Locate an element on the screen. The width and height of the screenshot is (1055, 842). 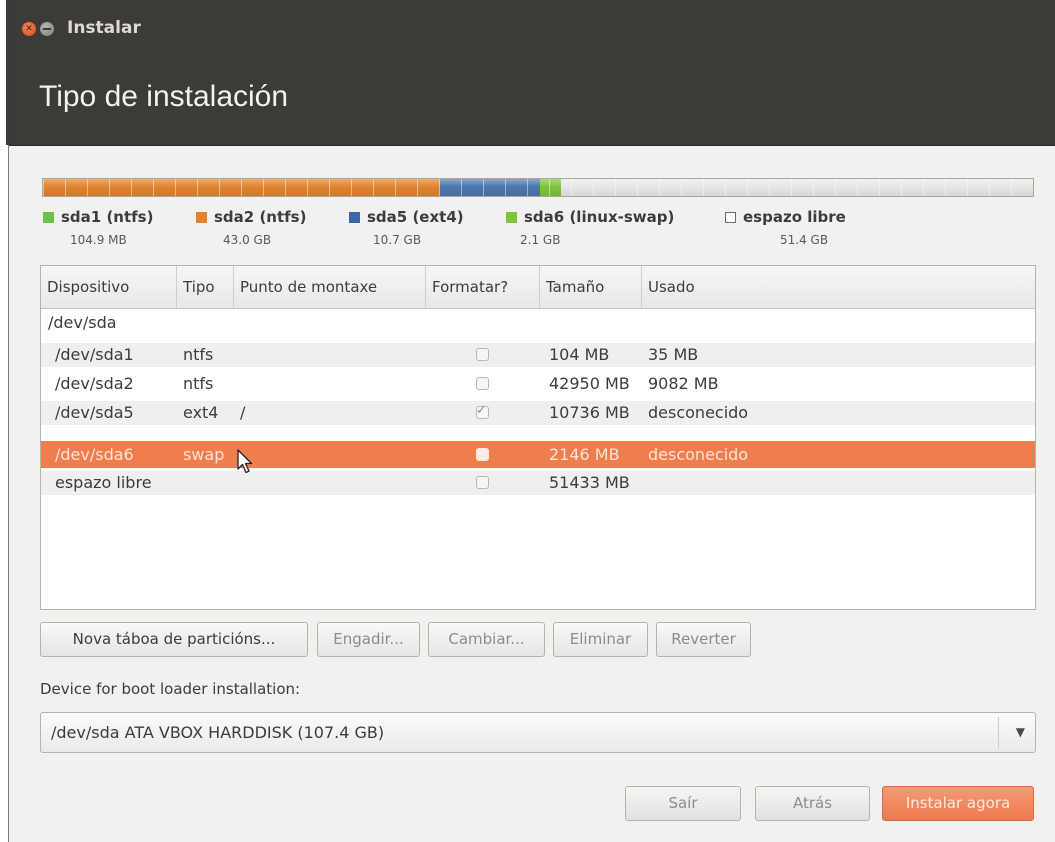
legend-name: sda5 (ext4) is located at coordinates (415, 217).